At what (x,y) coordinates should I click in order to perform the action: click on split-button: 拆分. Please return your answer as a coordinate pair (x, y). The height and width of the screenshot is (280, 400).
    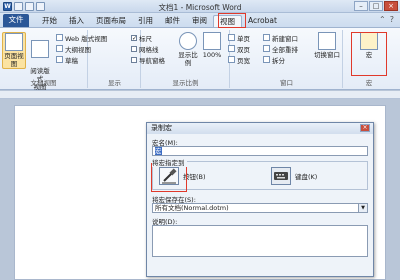
    Looking at the image, I should click on (274, 60).